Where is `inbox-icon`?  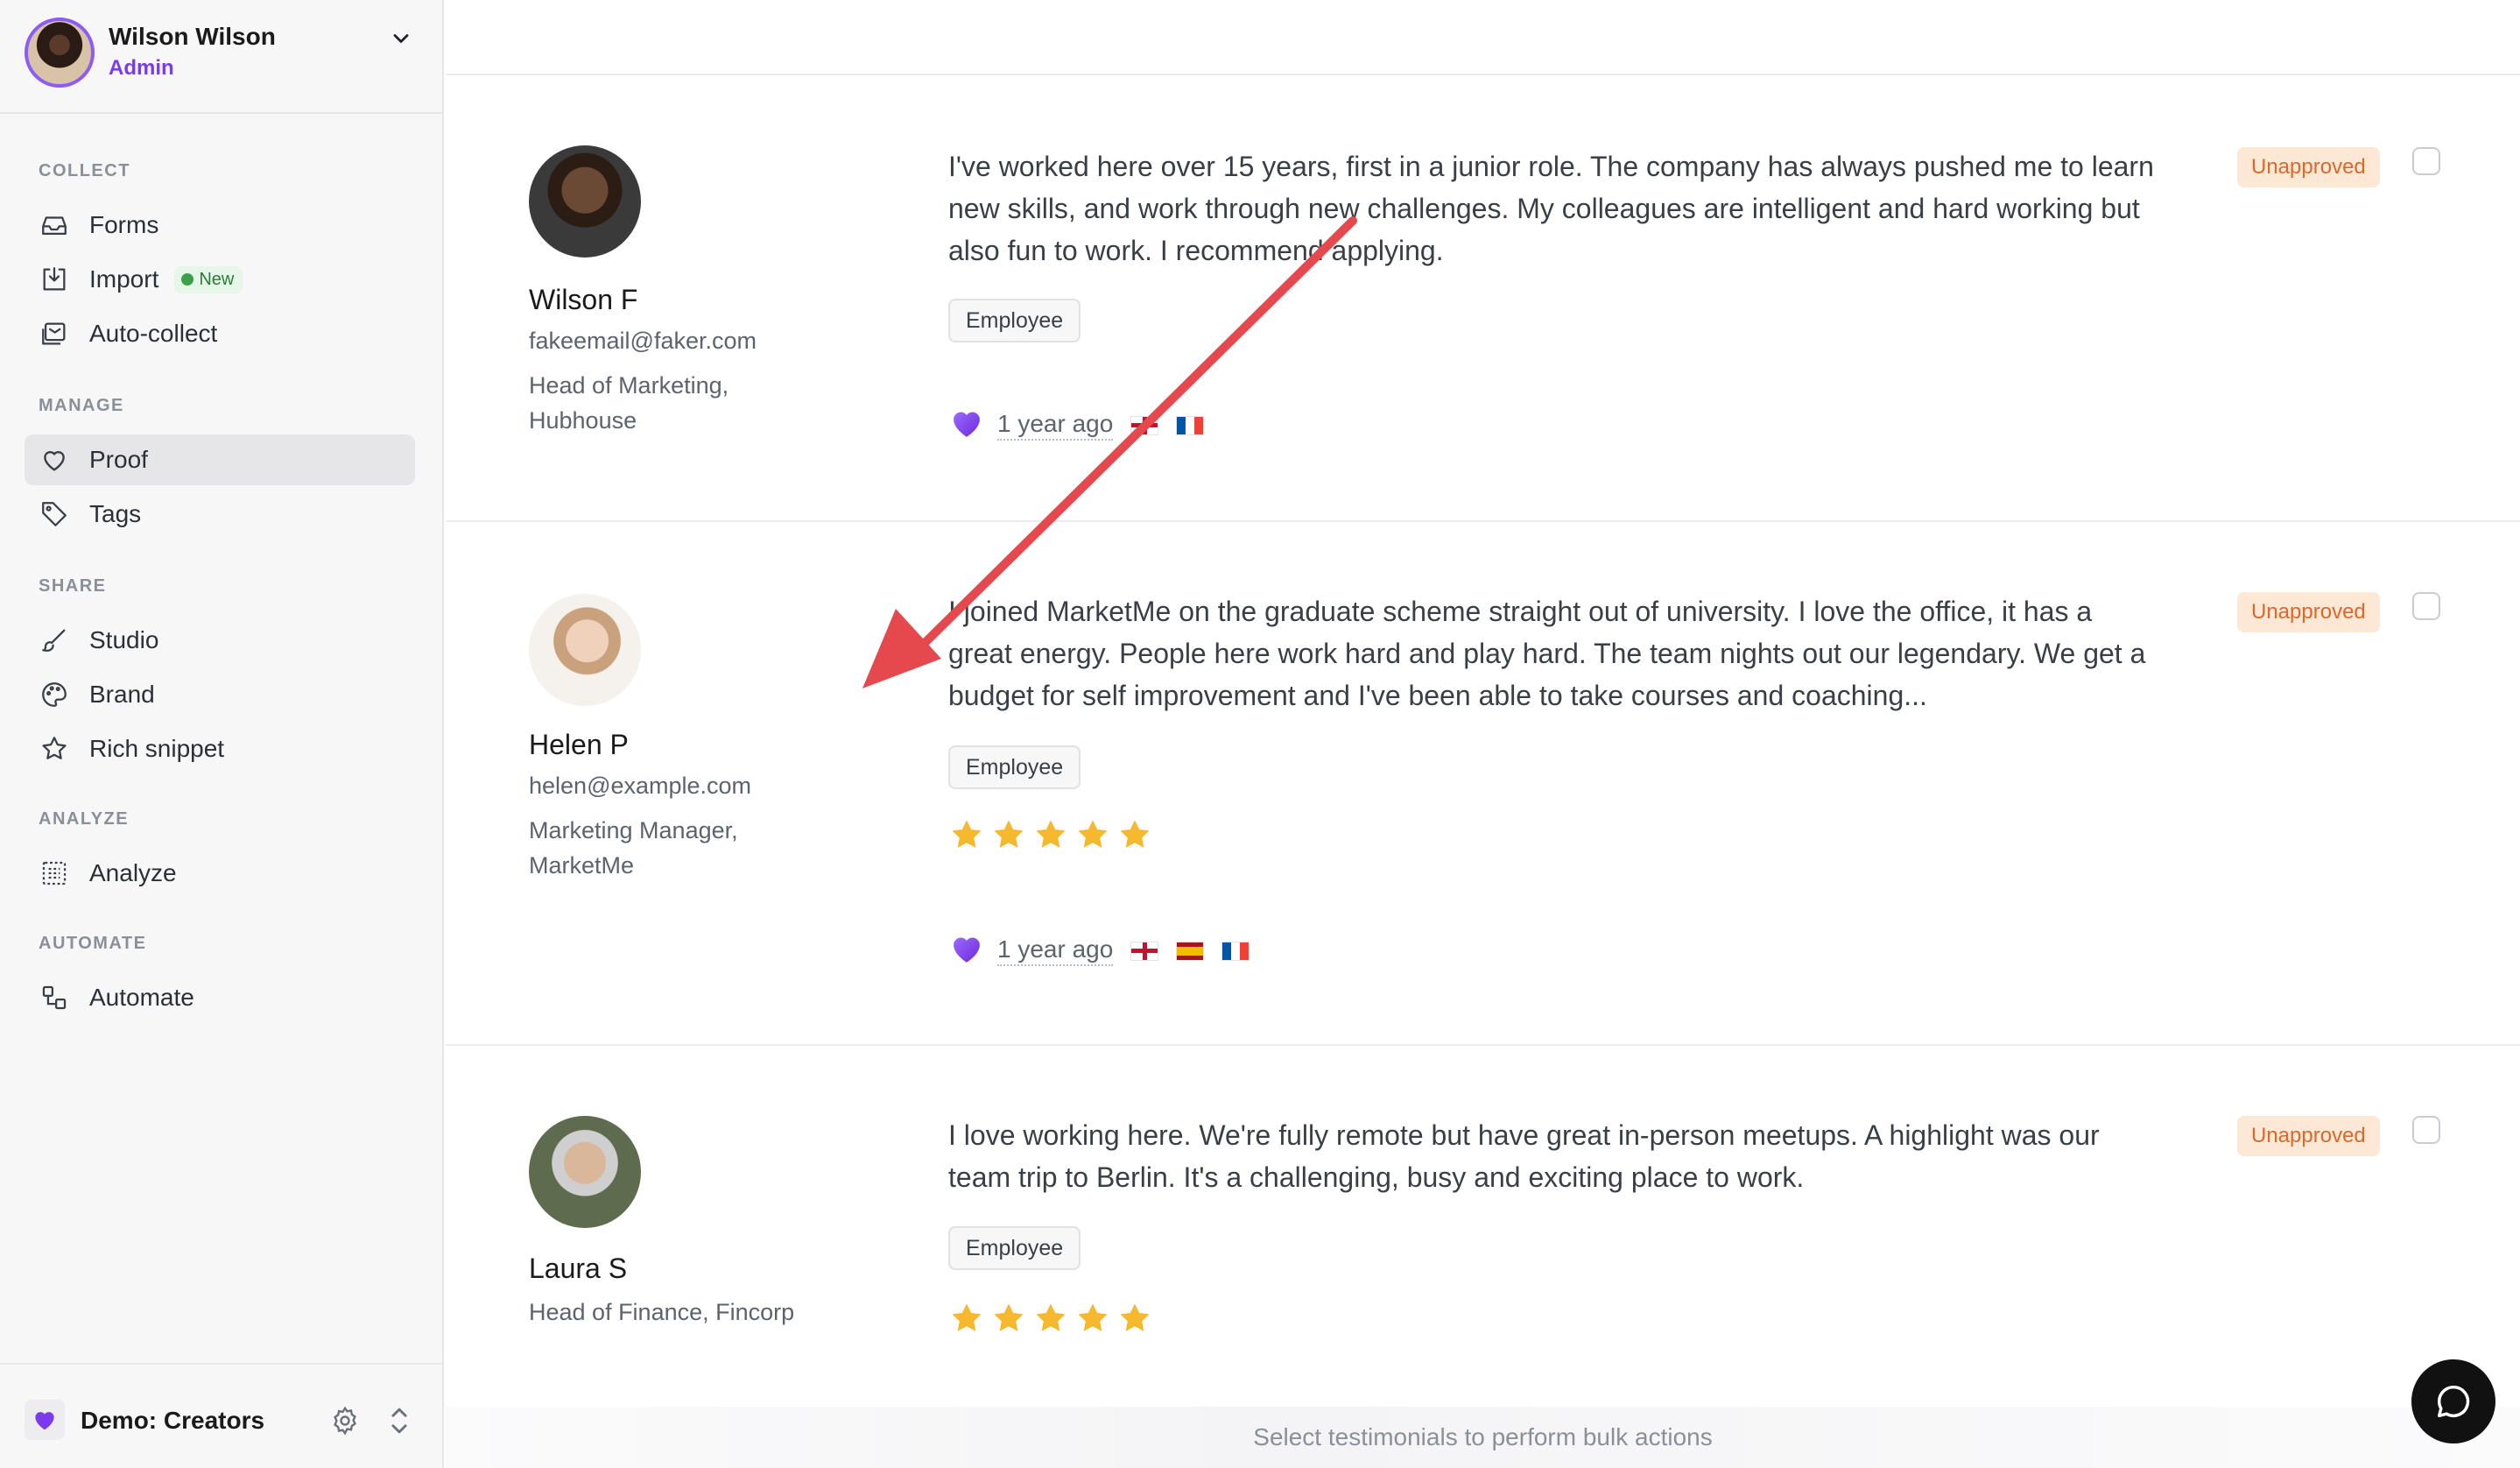 inbox-icon is located at coordinates (54, 225).